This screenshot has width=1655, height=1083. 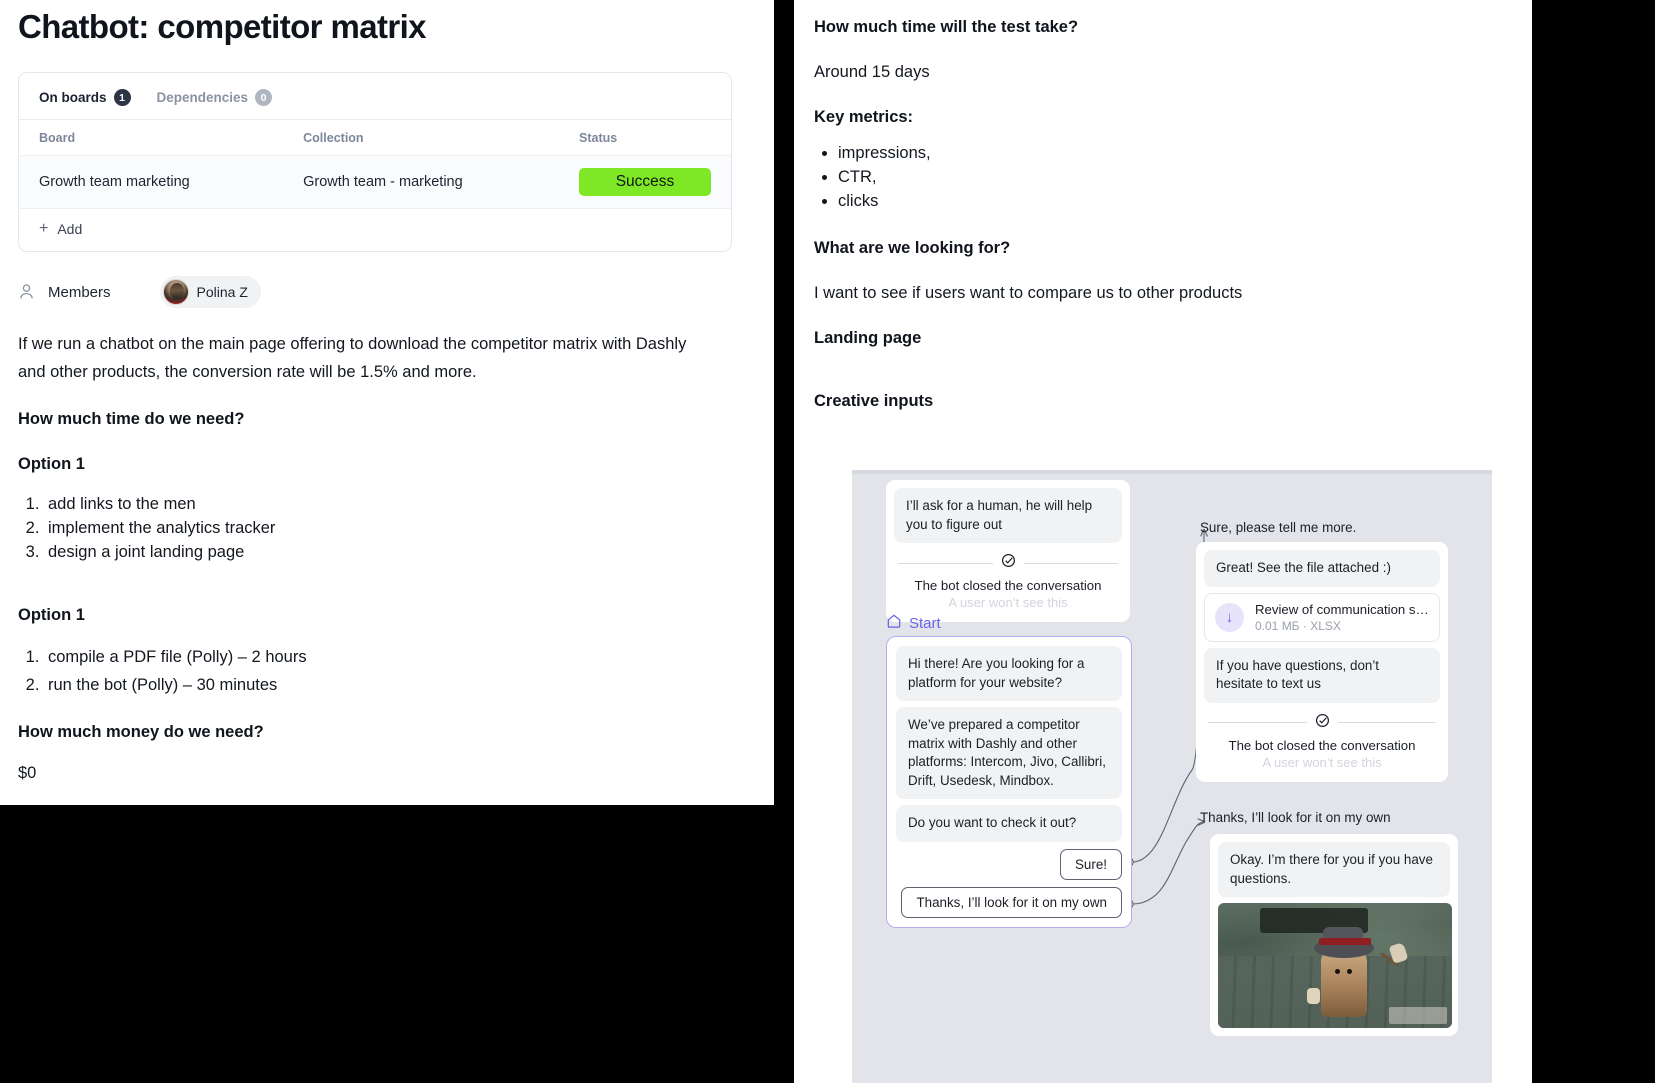 I want to click on quick-reply-sure: Sure!, so click(x=1090, y=864).